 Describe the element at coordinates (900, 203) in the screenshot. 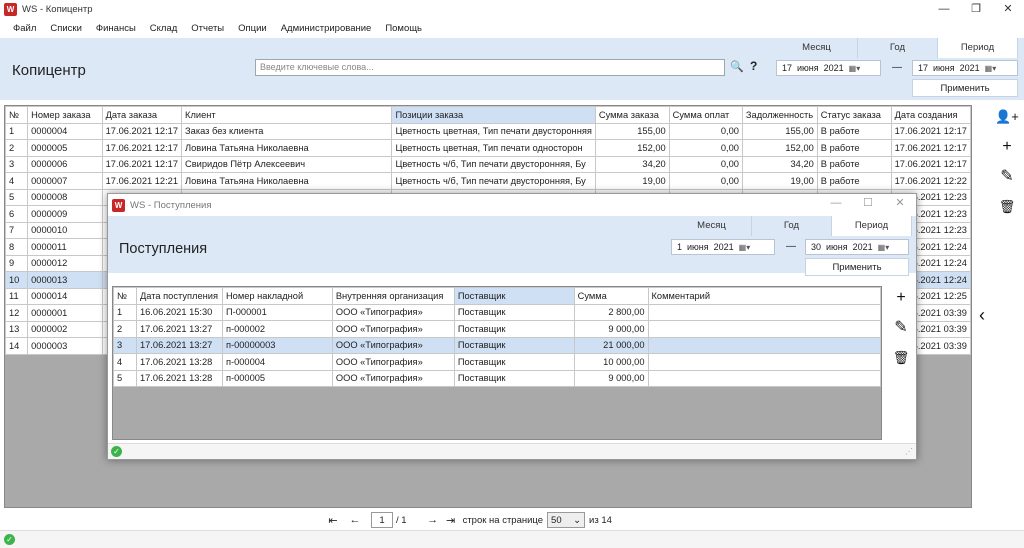

I see `dialog-close-button: ✕` at that location.